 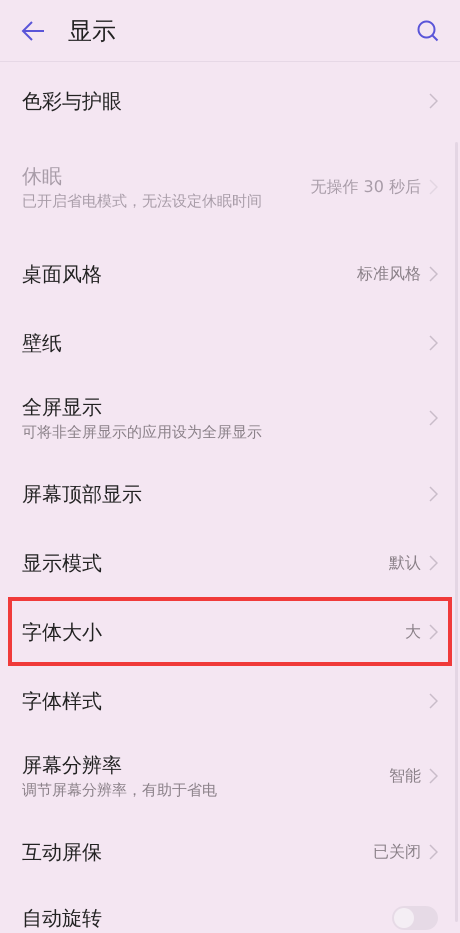 I want to click on setting-description: 已开启省电模式，无法设定休眠时间, so click(x=142, y=201).